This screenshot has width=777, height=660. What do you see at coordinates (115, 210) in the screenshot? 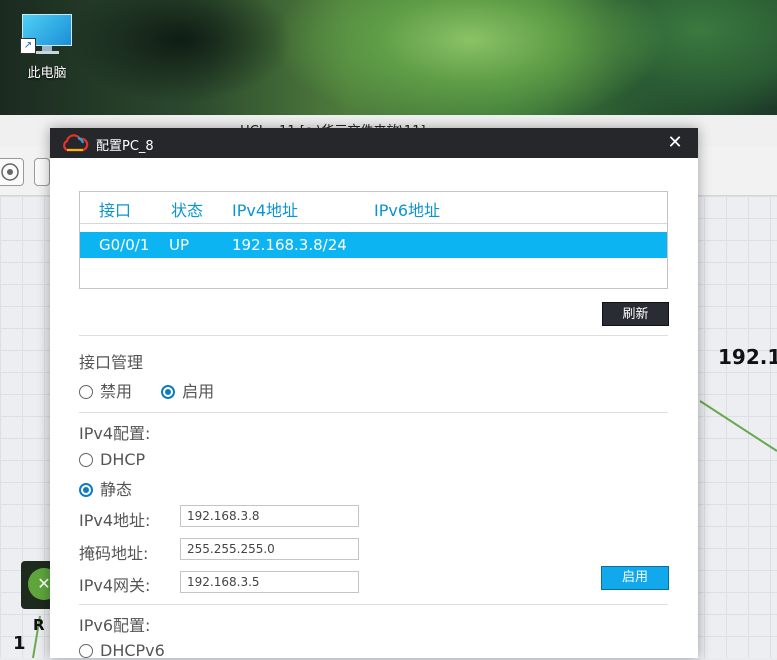
I see `column-header-interface: 接口` at bounding box center [115, 210].